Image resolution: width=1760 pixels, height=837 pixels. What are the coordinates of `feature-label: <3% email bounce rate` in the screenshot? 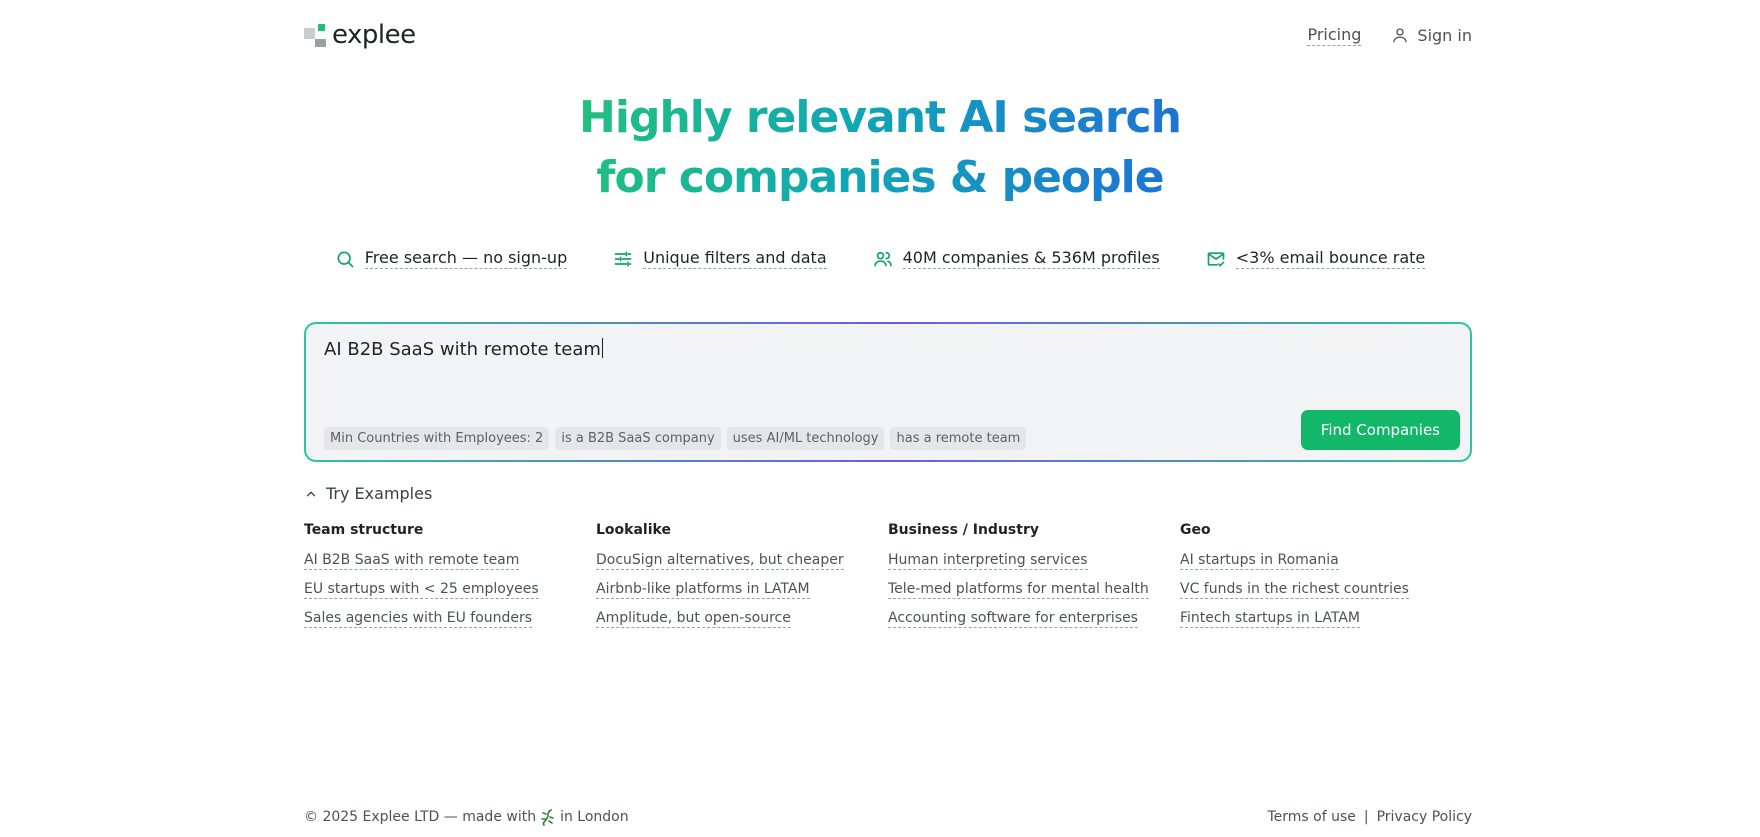 It's located at (1330, 258).